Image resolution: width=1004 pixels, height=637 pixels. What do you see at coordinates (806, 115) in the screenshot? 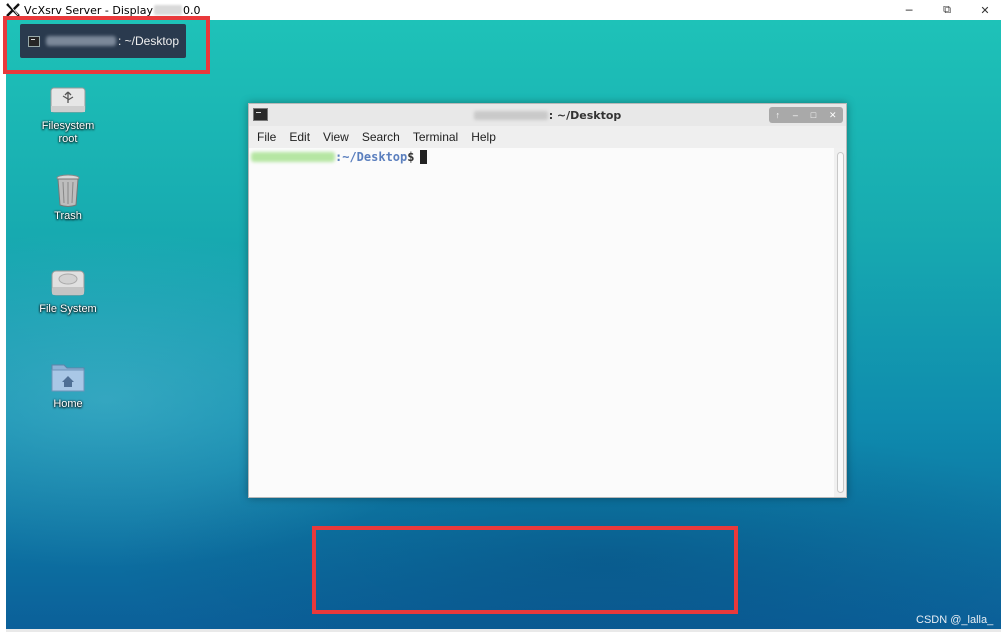
I see `terminal-window-controls: ↑ – □ ✕` at bounding box center [806, 115].